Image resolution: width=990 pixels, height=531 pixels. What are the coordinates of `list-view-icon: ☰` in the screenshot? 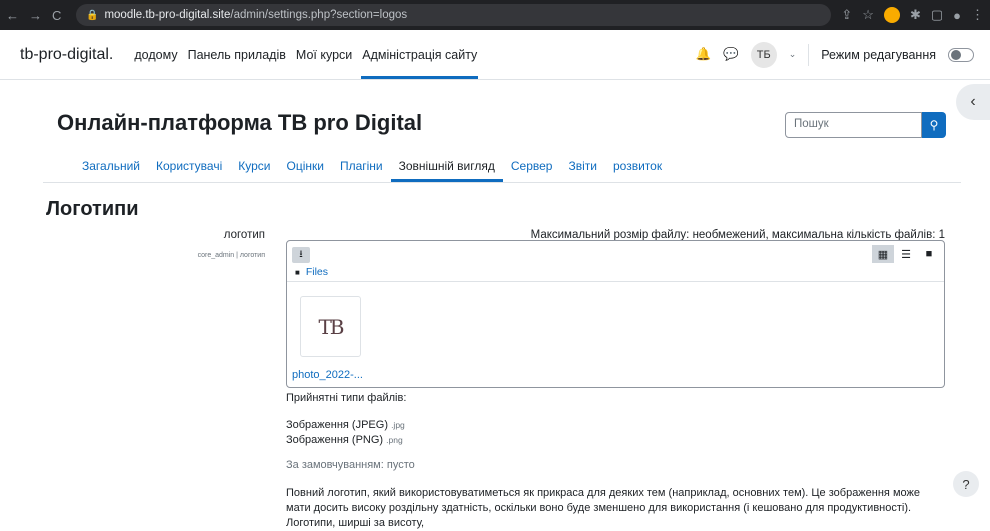 It's located at (906, 254).